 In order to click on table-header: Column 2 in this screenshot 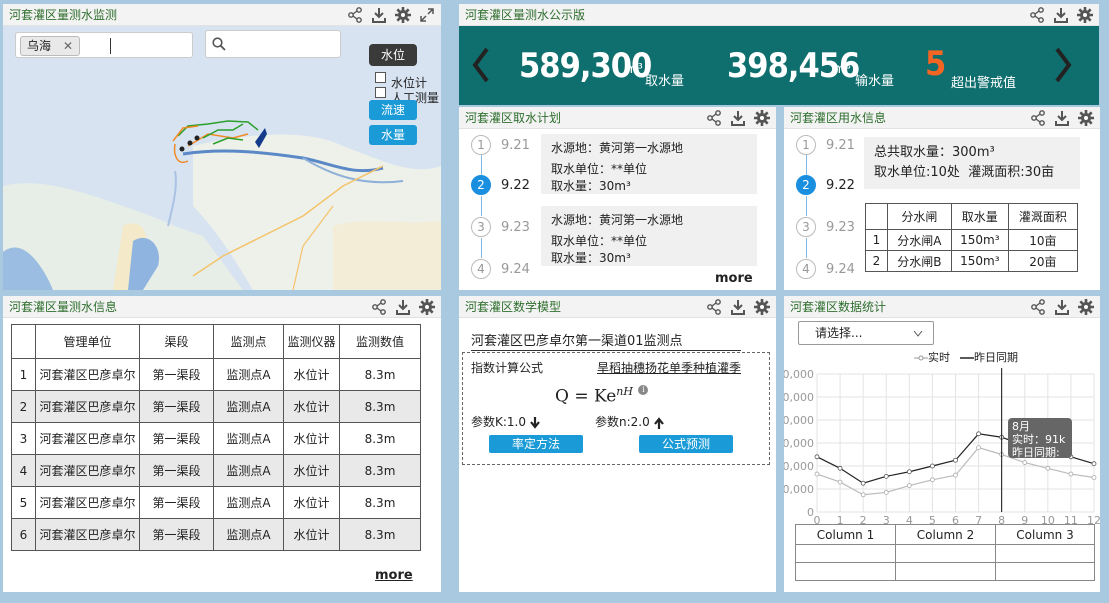, I will do `click(945, 534)`.